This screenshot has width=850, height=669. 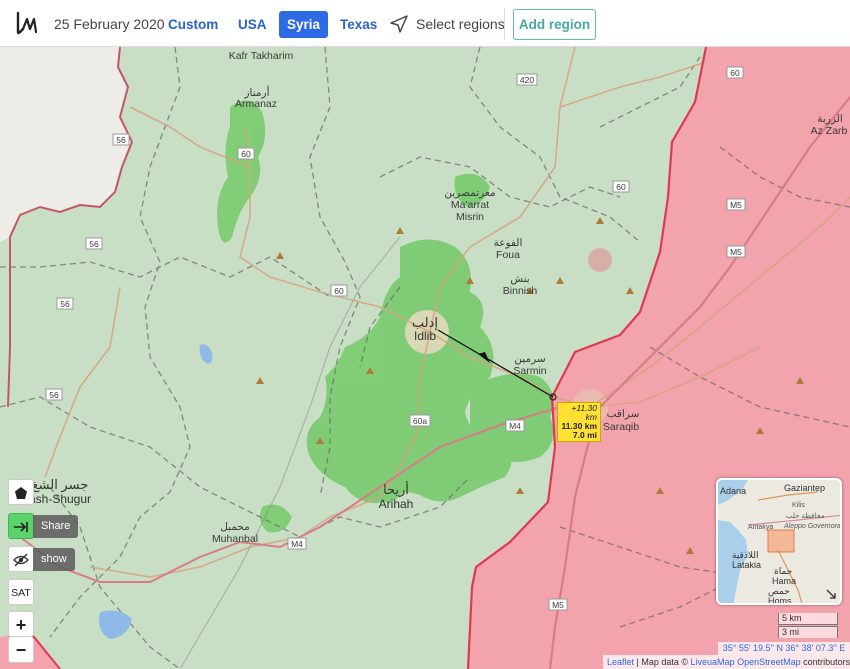 What do you see at coordinates (520, 291) in the screenshot?
I see `city-binnish: Binnish` at bounding box center [520, 291].